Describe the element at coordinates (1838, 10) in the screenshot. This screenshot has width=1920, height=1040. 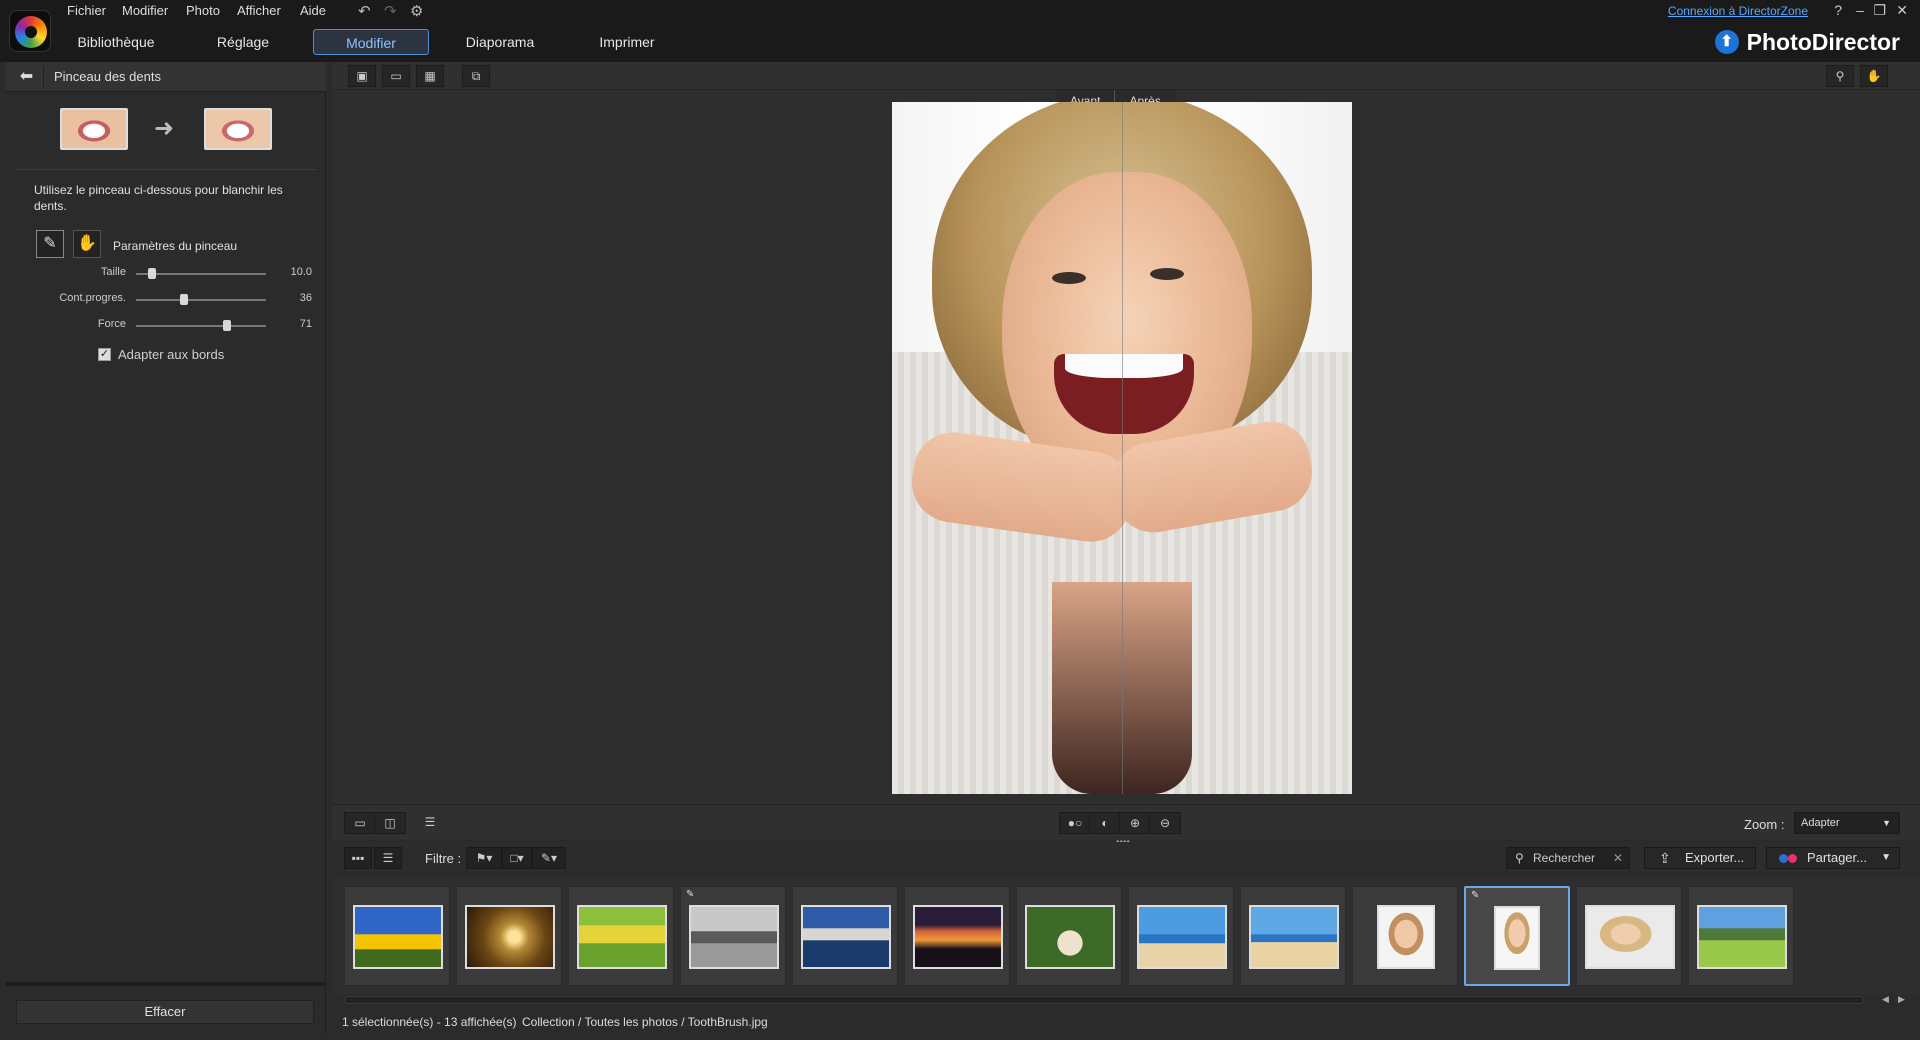
I see `help-icon: ?` at that location.